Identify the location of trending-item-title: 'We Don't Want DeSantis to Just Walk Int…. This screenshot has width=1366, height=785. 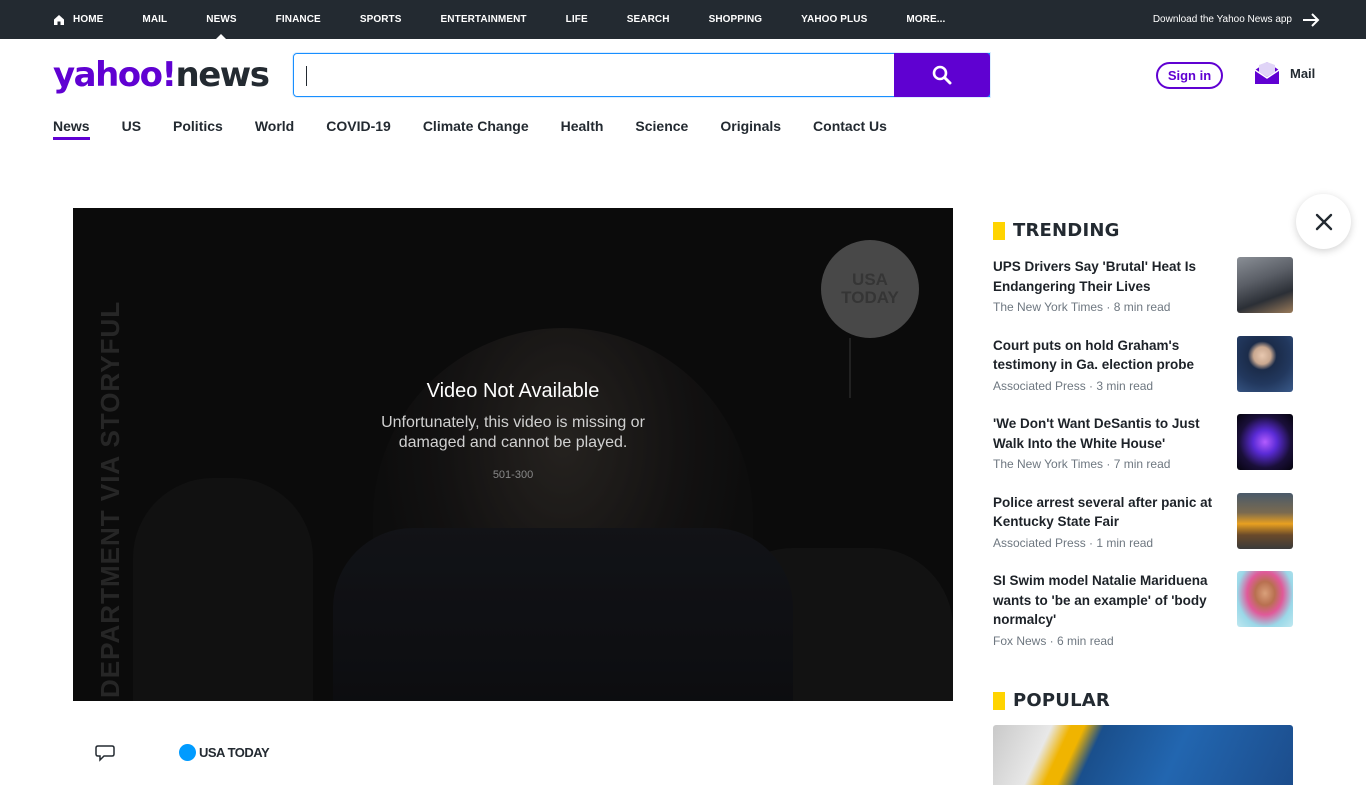
(1096, 433).